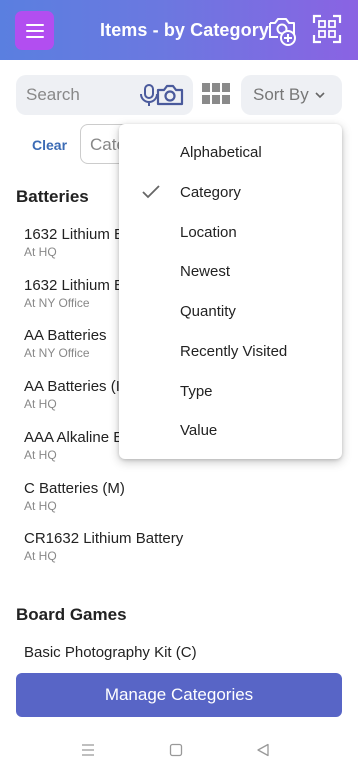 This screenshot has height=773, width=358. Describe the element at coordinates (74, 437) in the screenshot. I see `item-name: AAA Alkaline E` at that location.